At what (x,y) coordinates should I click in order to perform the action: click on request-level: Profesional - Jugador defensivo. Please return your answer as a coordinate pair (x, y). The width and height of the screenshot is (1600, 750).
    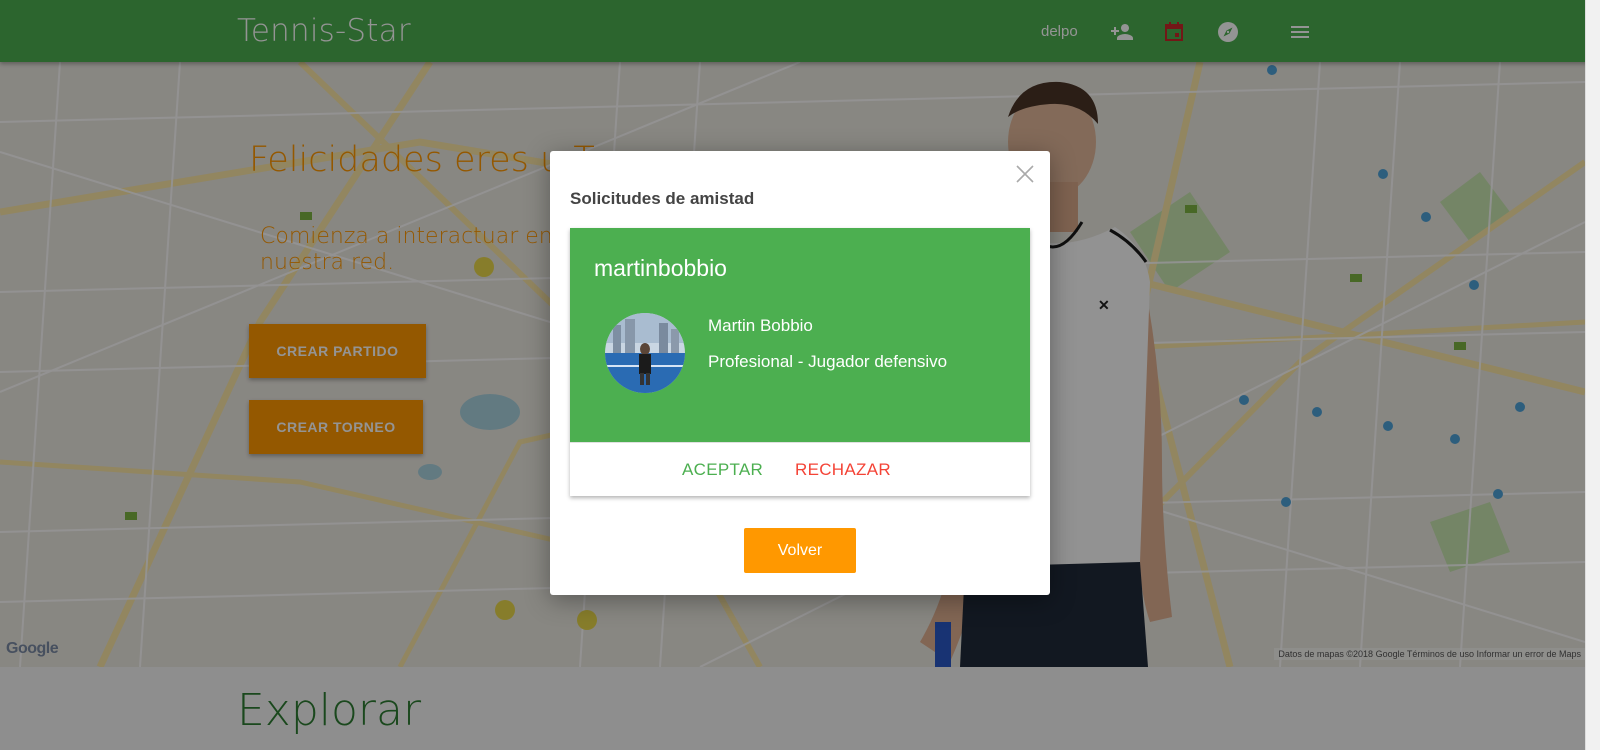
    Looking at the image, I should click on (828, 361).